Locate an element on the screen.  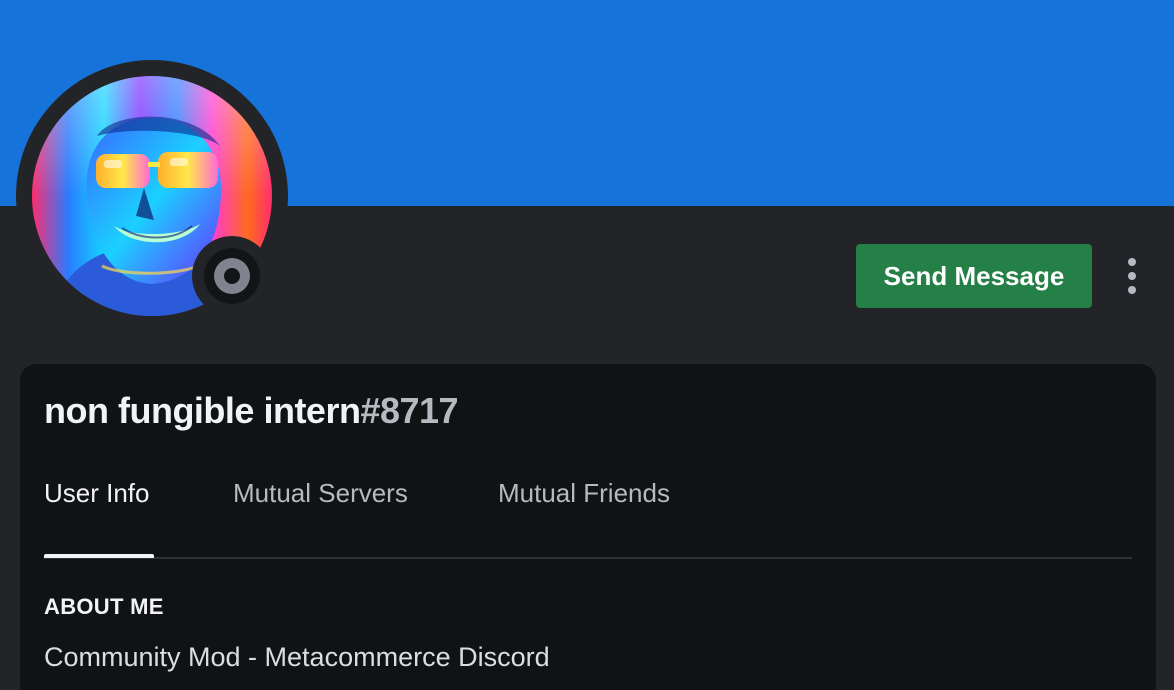
active-tab-indicator is located at coordinates (99, 556).